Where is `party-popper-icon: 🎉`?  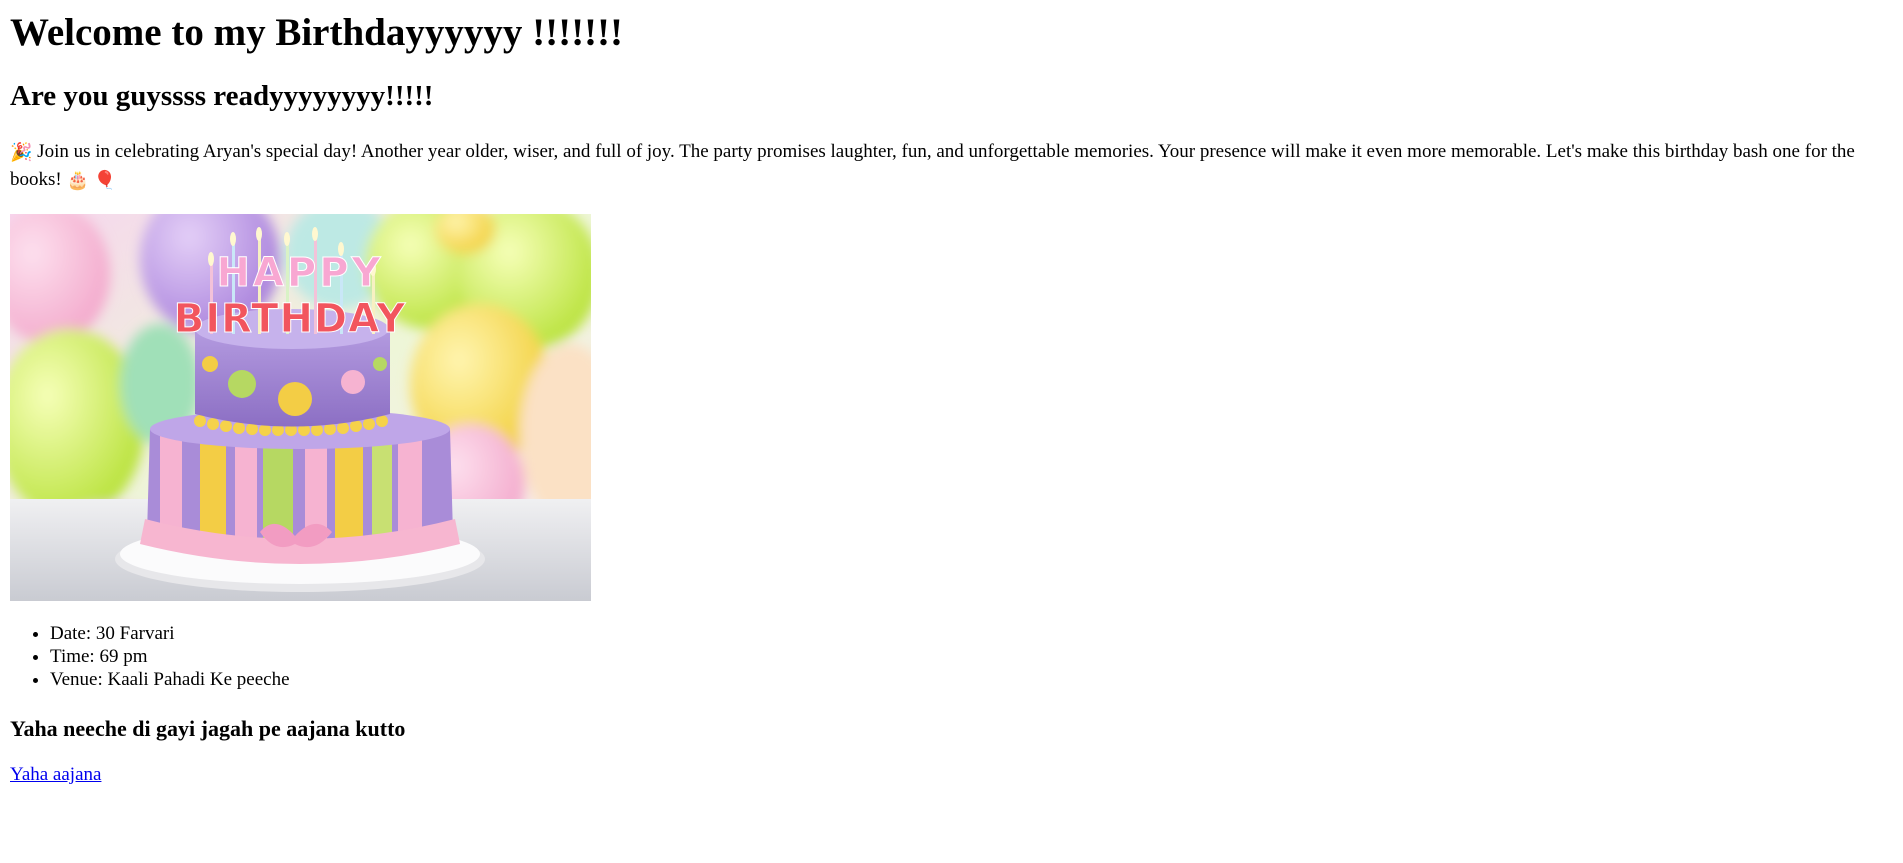
party-popper-icon: 🎉 is located at coordinates (21, 152).